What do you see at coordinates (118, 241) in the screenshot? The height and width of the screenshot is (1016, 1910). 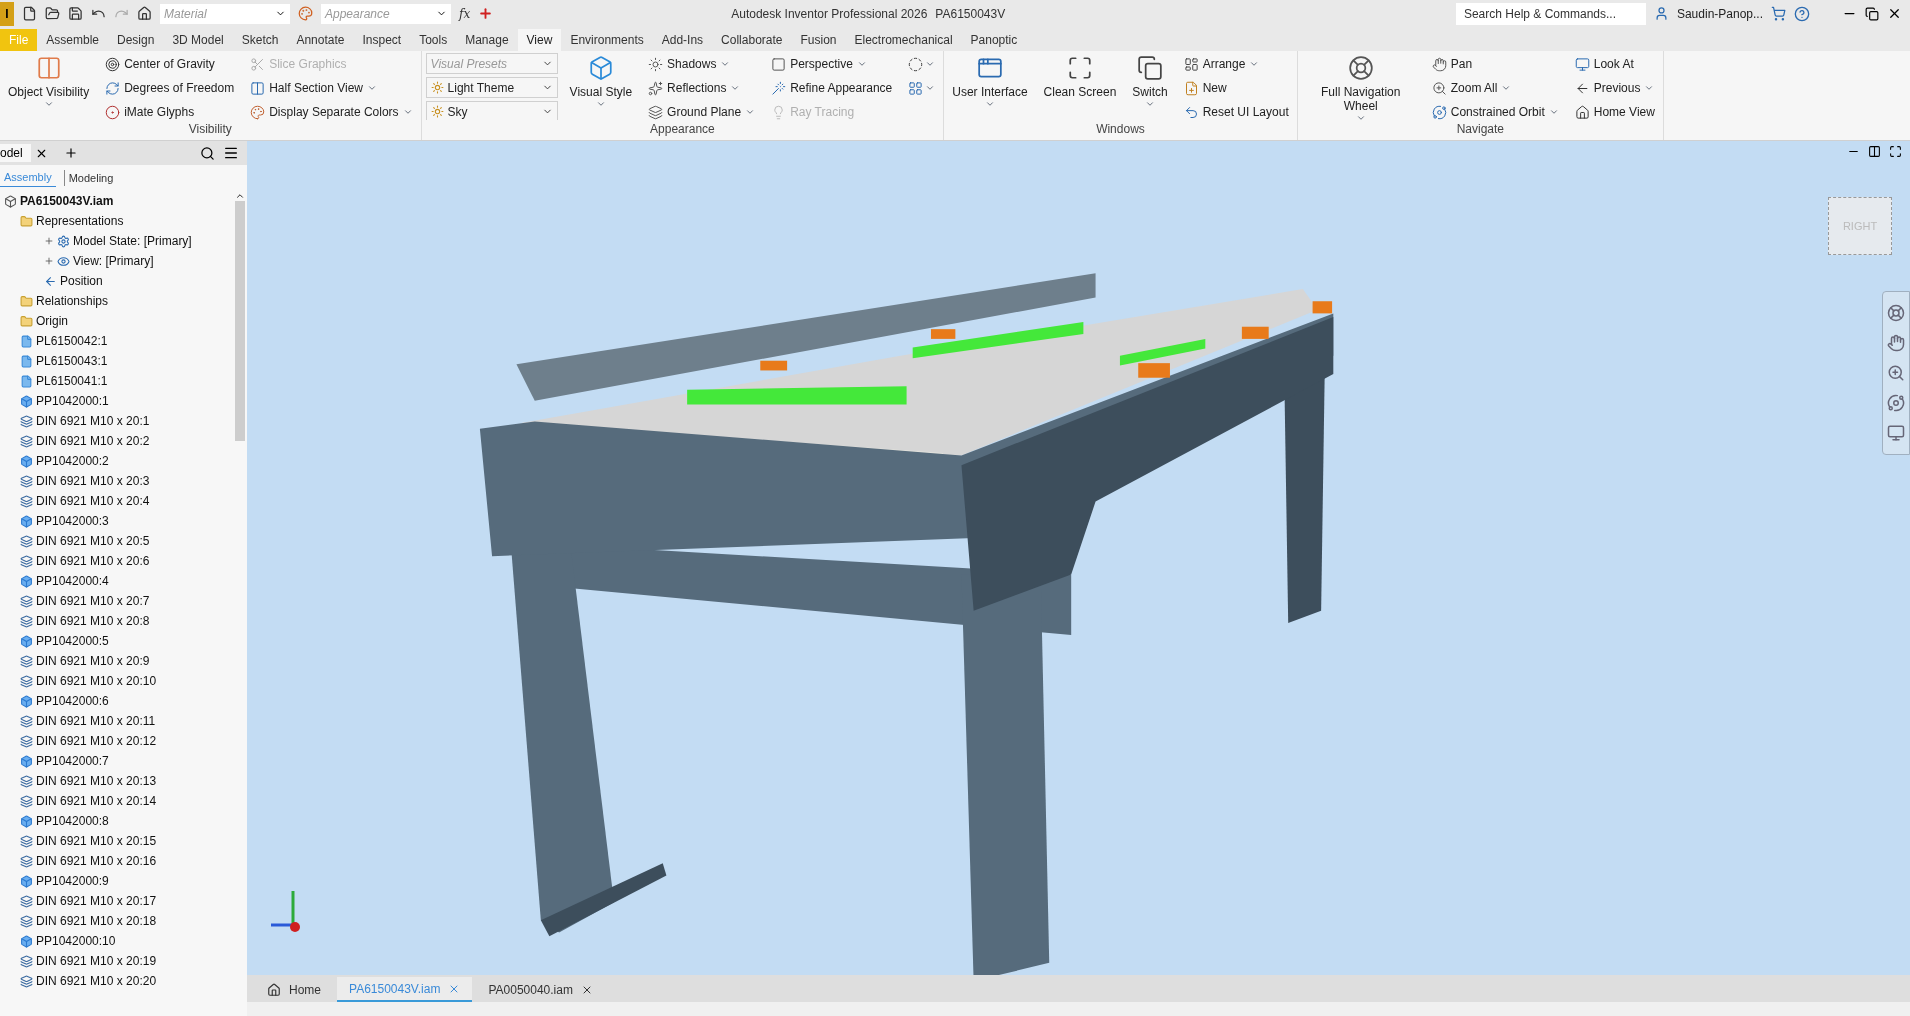 I see `tree-item: Model State: [Primary]` at bounding box center [118, 241].